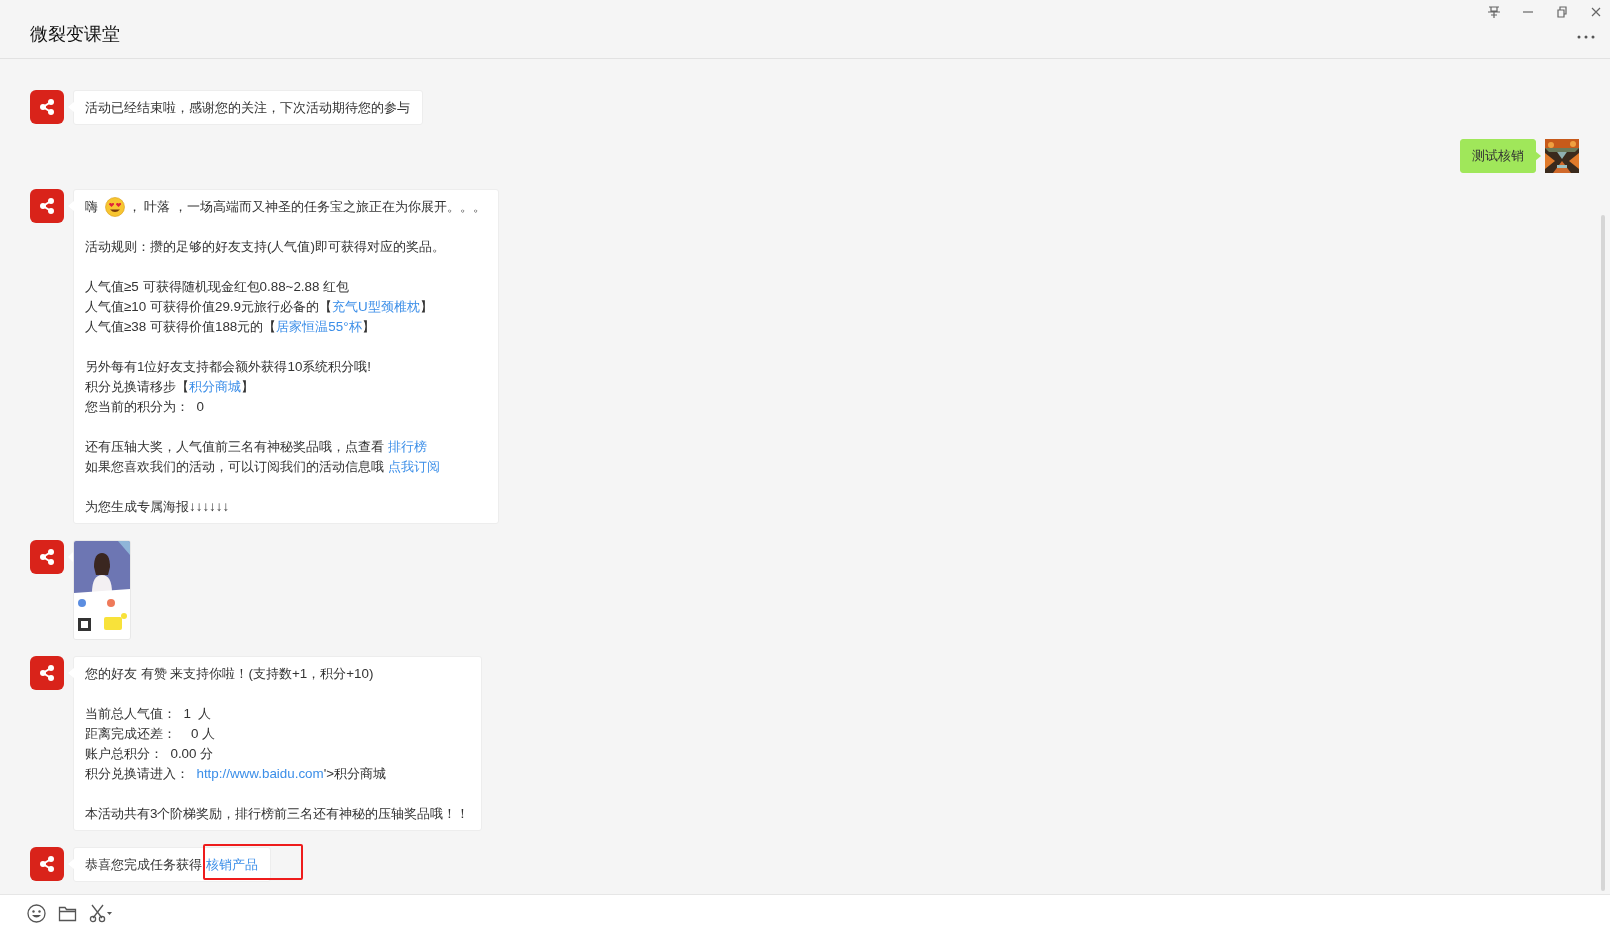 This screenshot has height=931, width=1610. What do you see at coordinates (215, 386) in the screenshot?
I see `link: 积分商城` at bounding box center [215, 386].